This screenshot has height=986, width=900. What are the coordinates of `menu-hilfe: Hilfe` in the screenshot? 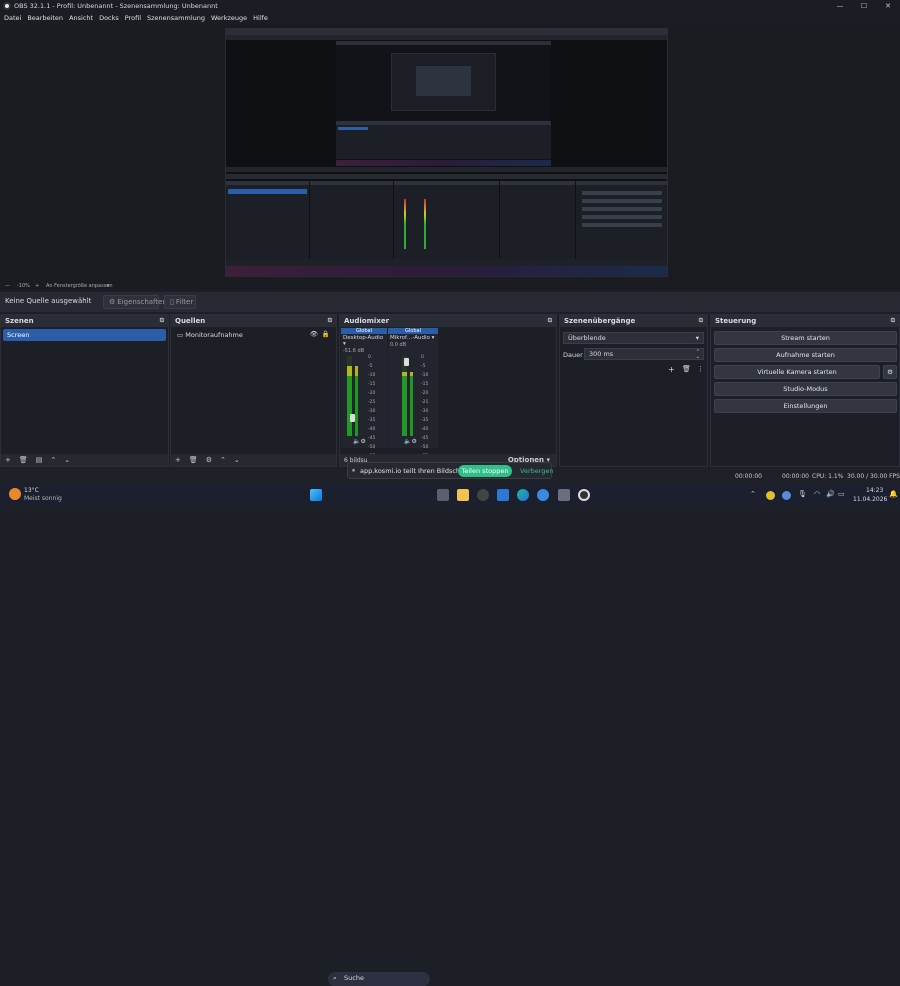 It's located at (260, 18).